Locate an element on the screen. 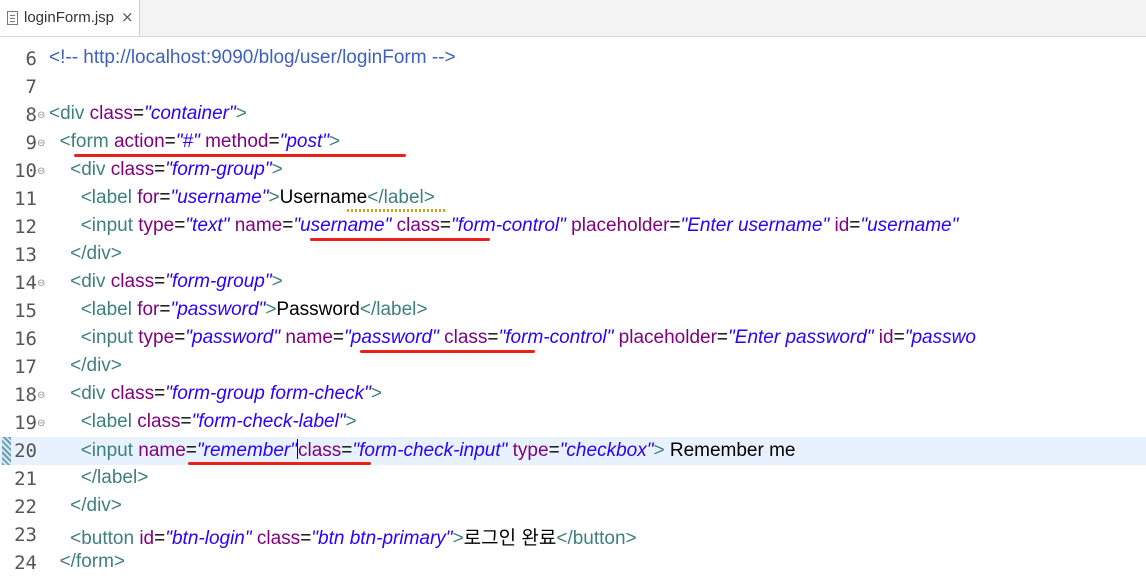  line-number: 11 is located at coordinates (25, 199).